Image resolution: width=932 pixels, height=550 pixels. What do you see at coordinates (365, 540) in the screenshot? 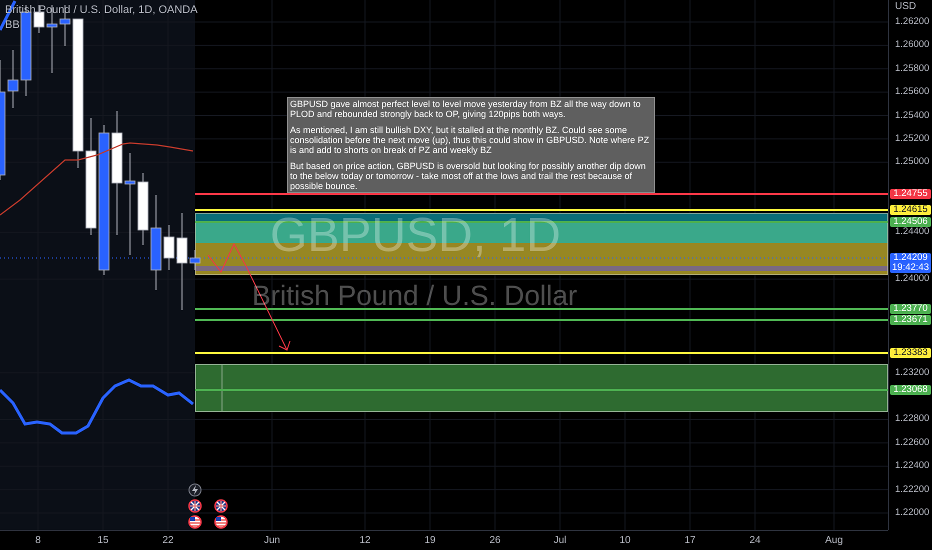
I see `date-tick: 12` at bounding box center [365, 540].